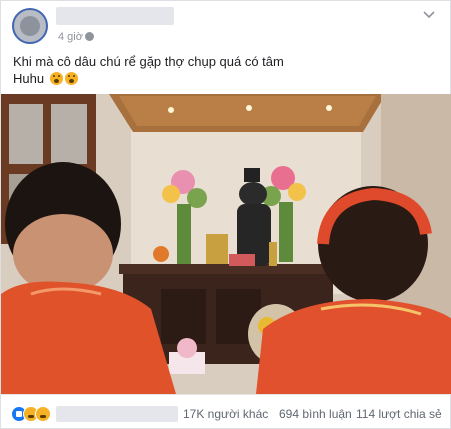  I want to click on reactor-names-blurred, so click(117, 414).